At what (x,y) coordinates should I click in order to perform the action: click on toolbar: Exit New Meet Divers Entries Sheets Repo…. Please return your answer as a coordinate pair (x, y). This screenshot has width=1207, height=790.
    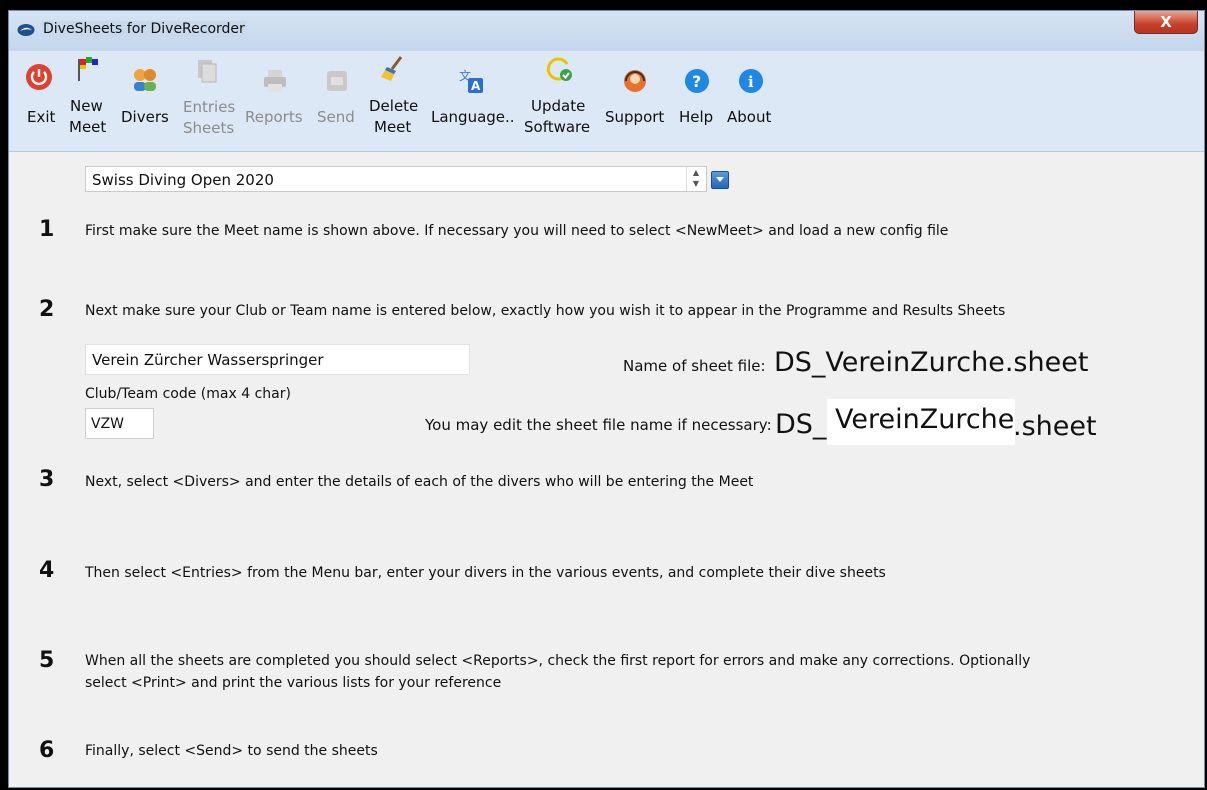
    Looking at the image, I should click on (606, 101).